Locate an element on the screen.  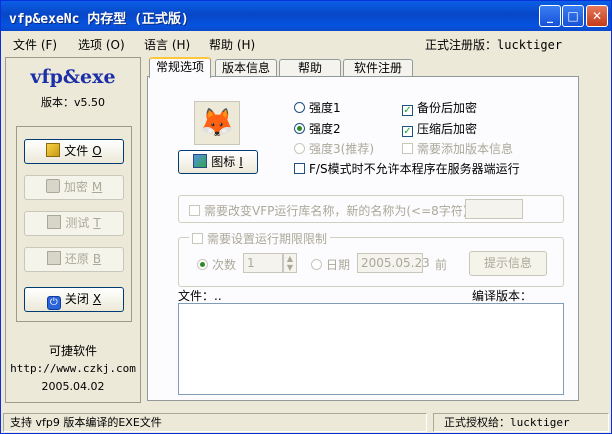
exit-button: ⏻ 关闭 X is located at coordinates (74, 299).